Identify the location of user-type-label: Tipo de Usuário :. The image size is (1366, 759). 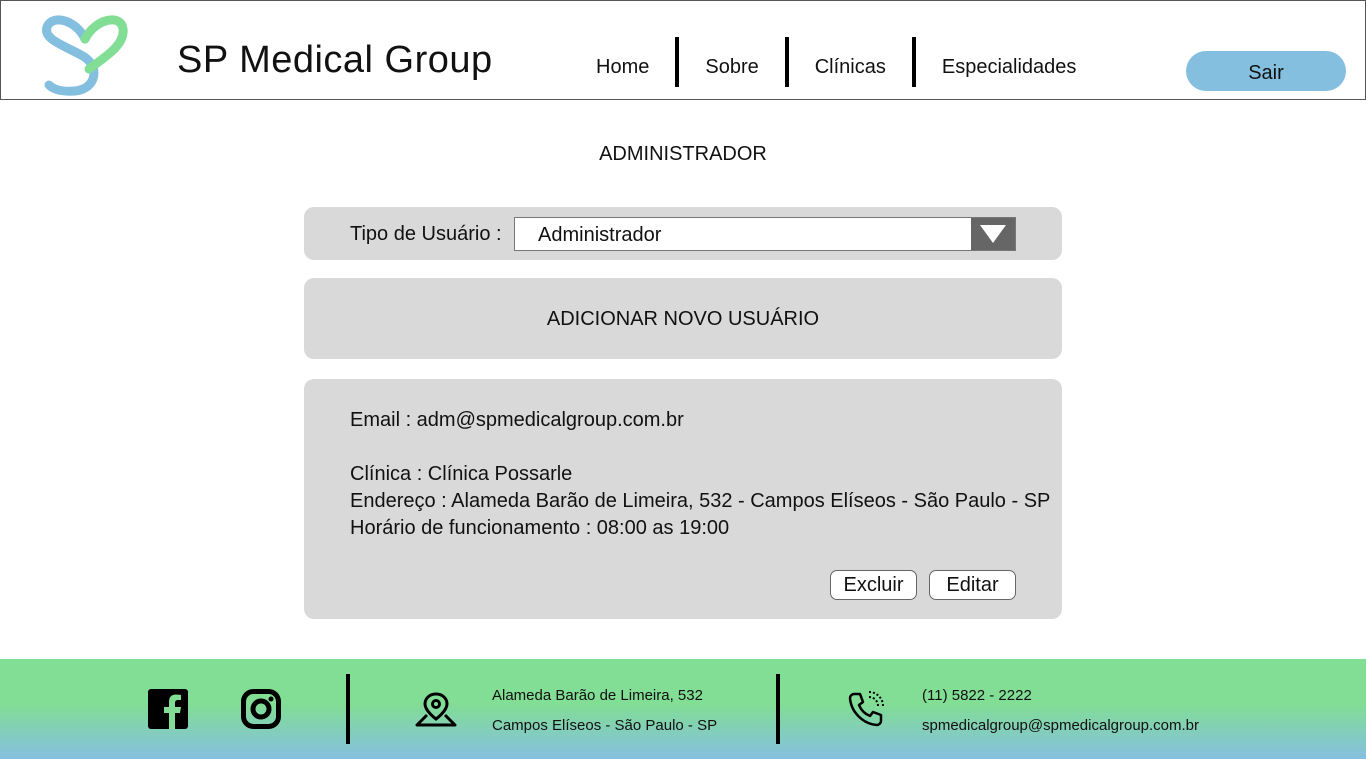
(426, 234).